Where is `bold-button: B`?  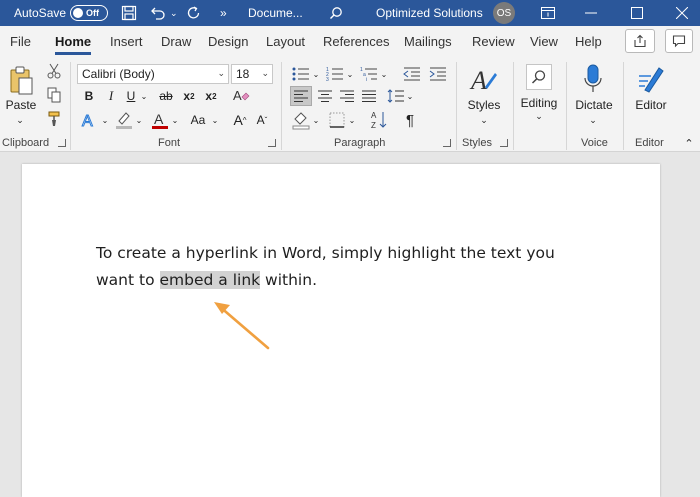
bold-button: B is located at coordinates (89, 96).